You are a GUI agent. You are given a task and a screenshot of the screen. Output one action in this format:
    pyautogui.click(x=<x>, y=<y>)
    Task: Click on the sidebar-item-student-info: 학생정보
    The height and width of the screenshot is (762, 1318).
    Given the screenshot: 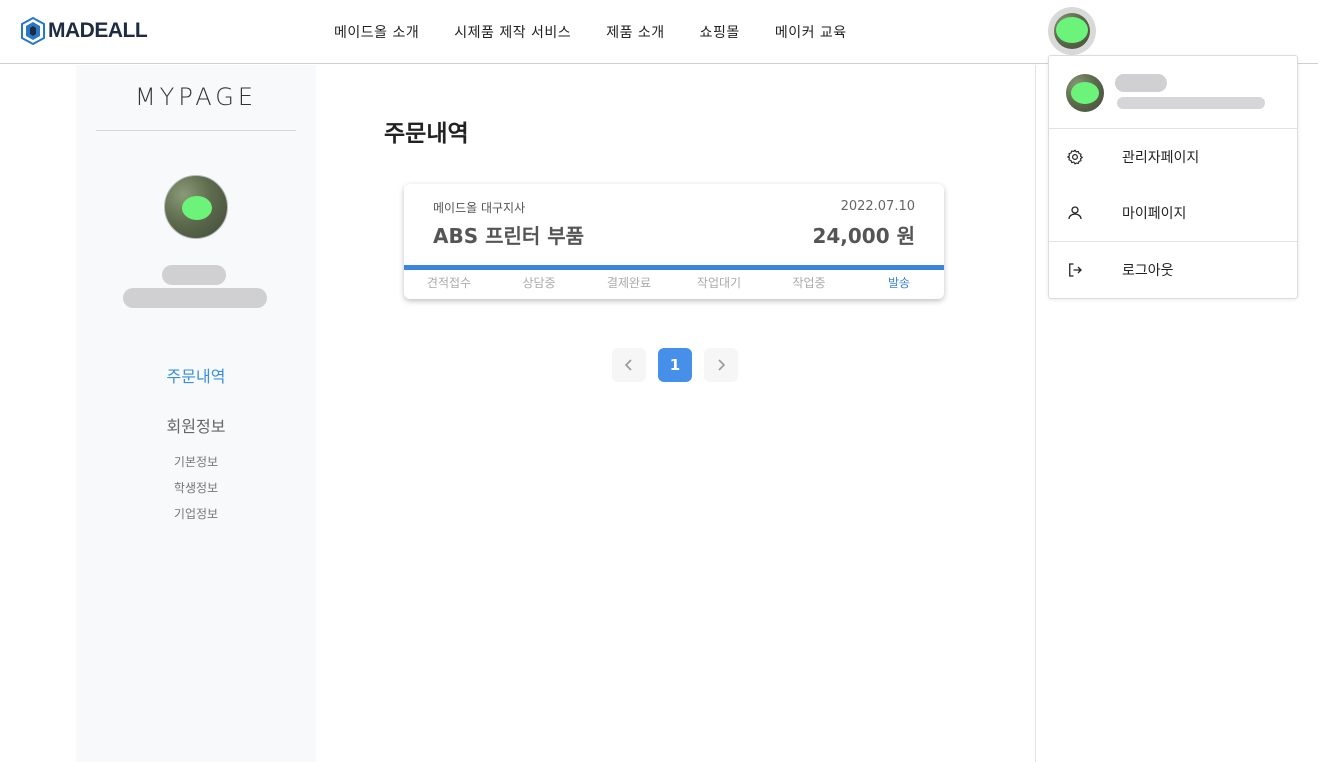 What is the action you would take?
    pyautogui.click(x=196, y=487)
    